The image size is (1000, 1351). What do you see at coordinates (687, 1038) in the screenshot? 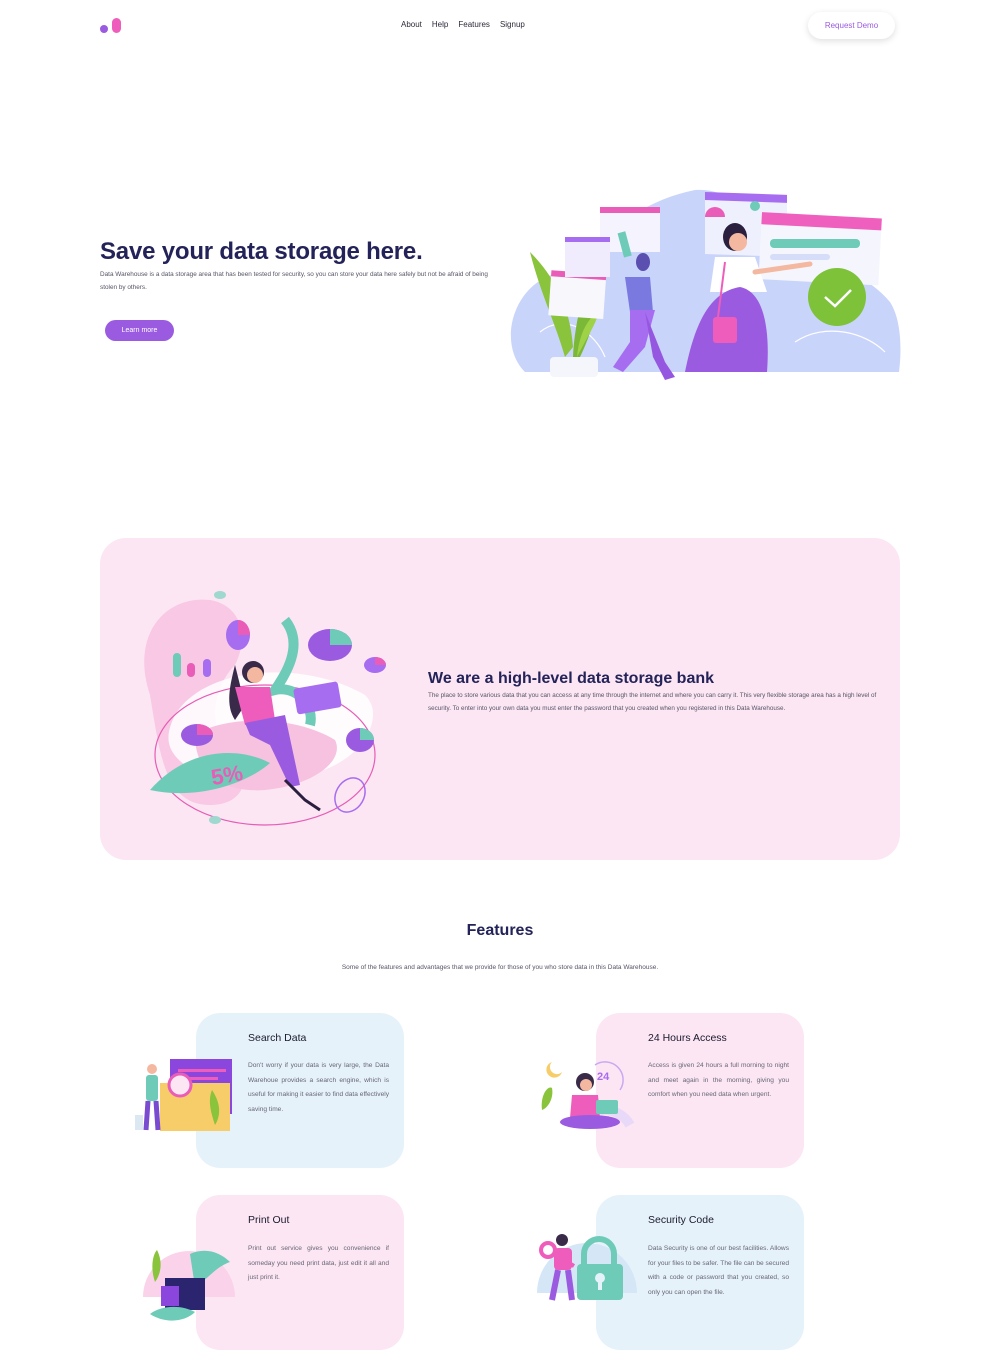
I see `feature-title-24h: 24 Hours Access` at bounding box center [687, 1038].